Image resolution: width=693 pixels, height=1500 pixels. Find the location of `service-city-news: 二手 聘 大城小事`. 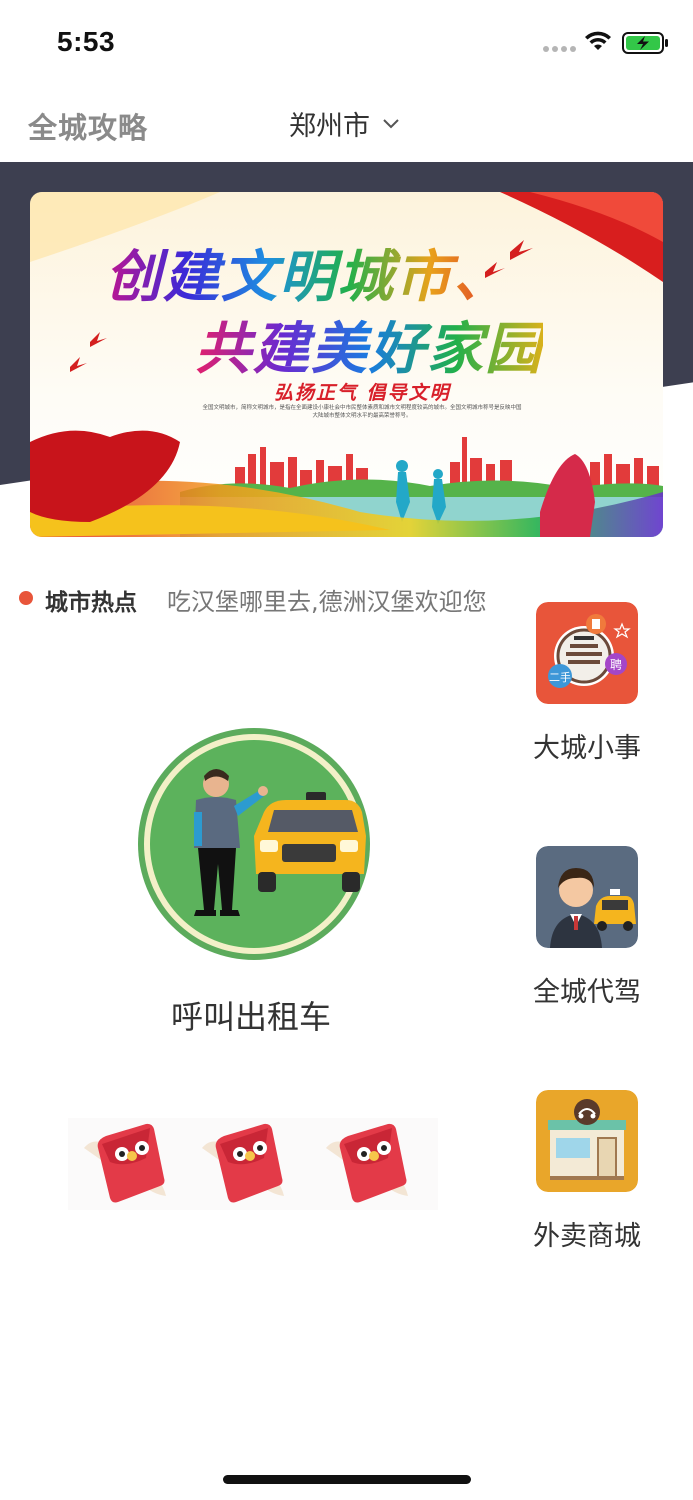

service-city-news: 二手 聘 大城小事 is located at coordinates (587, 683).